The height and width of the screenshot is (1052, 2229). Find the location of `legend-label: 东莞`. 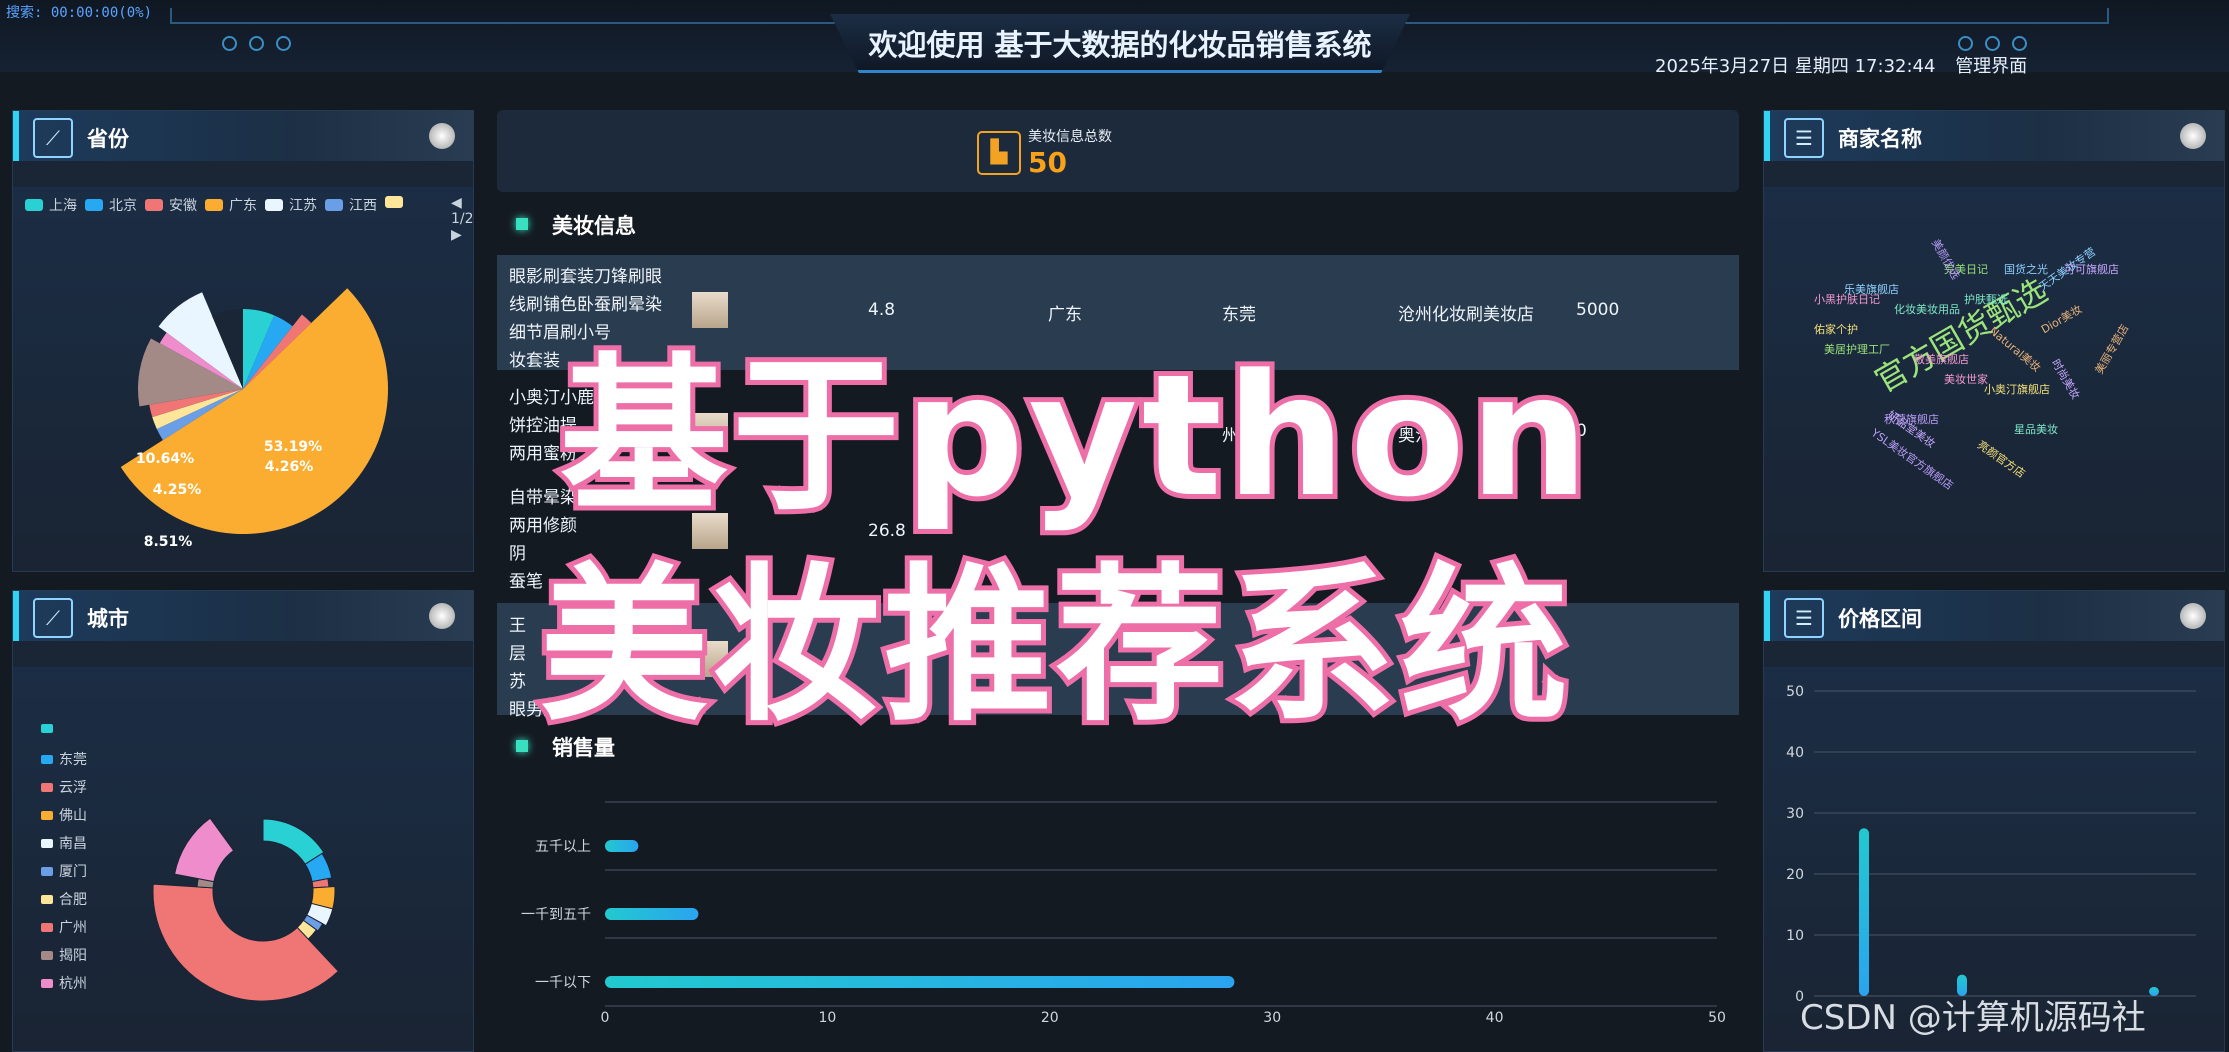

legend-label: 东莞 is located at coordinates (73, 760).